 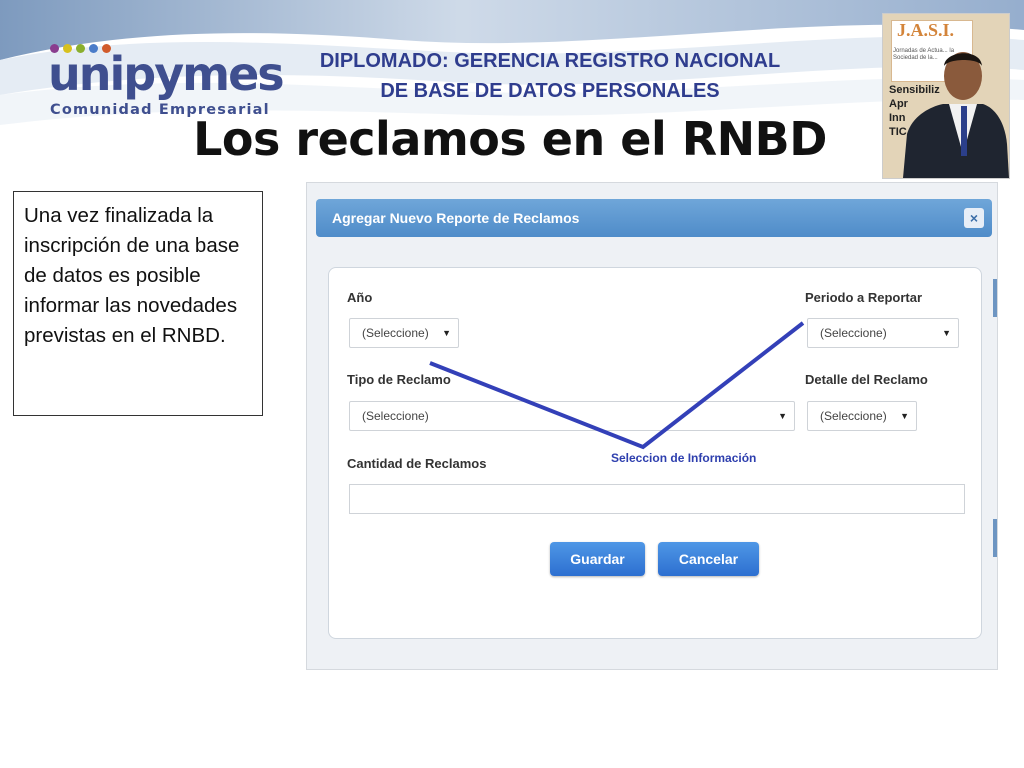 What do you see at coordinates (510, 139) in the screenshot?
I see `slide-title: Los reclamos en el RNBD` at bounding box center [510, 139].